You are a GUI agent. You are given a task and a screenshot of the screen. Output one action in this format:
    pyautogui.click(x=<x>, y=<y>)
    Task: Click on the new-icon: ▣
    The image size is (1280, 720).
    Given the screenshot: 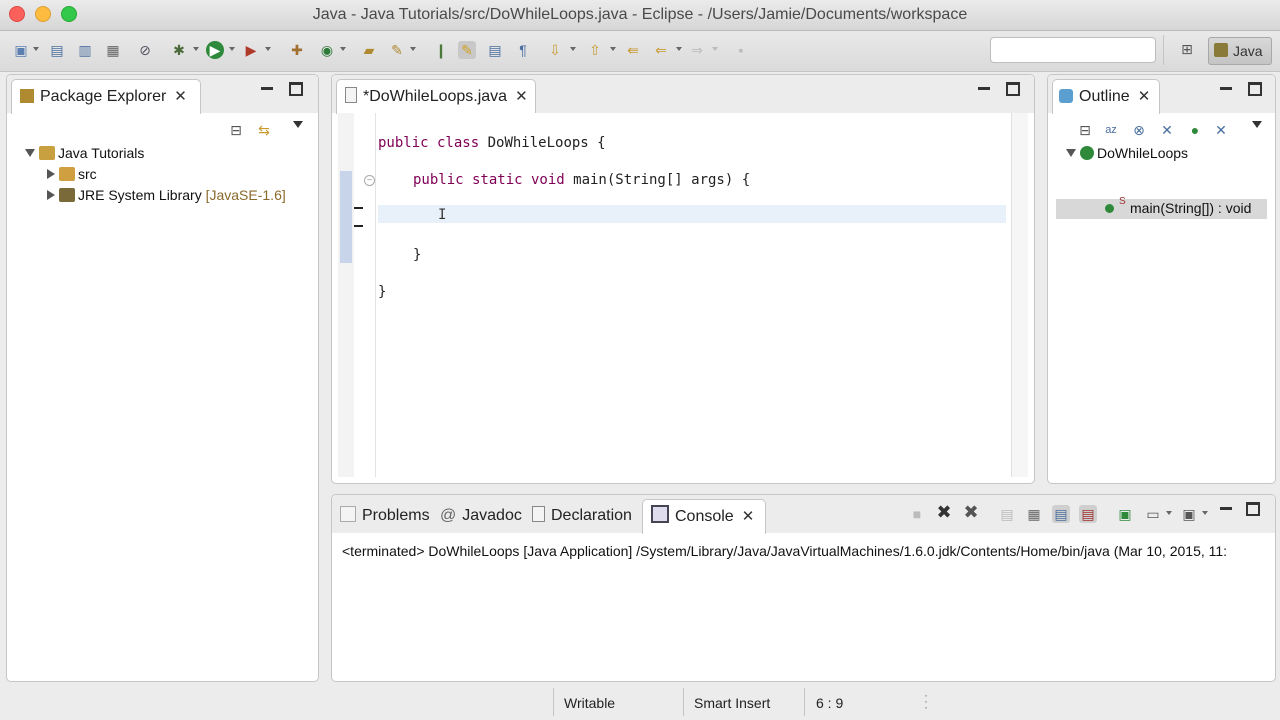 What is the action you would take?
    pyautogui.click(x=21, y=50)
    